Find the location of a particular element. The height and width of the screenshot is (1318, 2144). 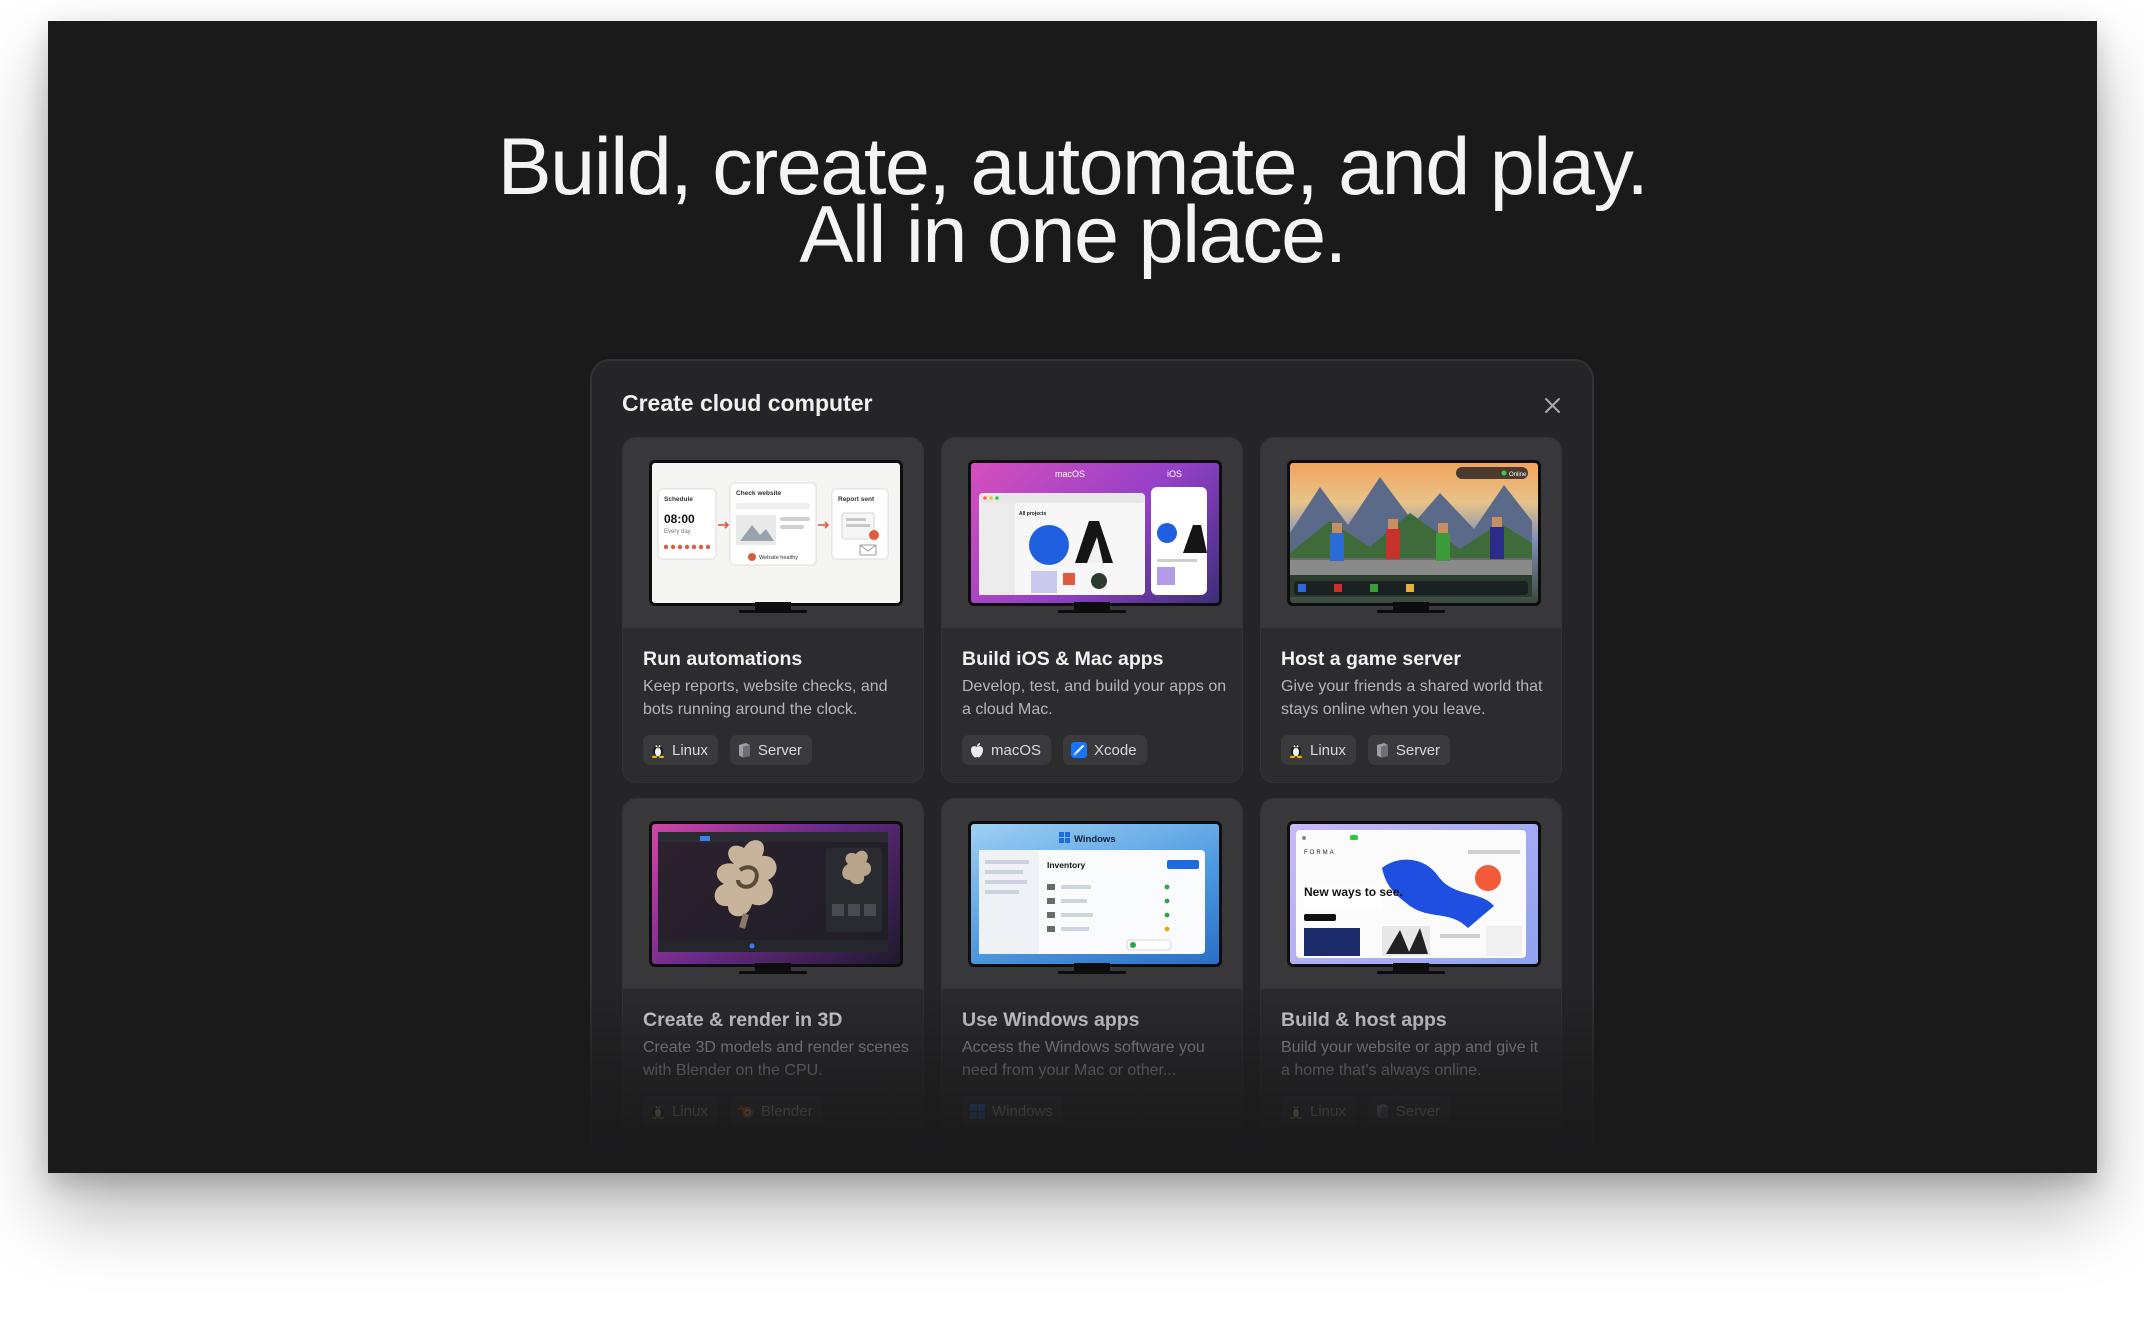

card-title: Build iOS & Mac apps is located at coordinates (1063, 659).